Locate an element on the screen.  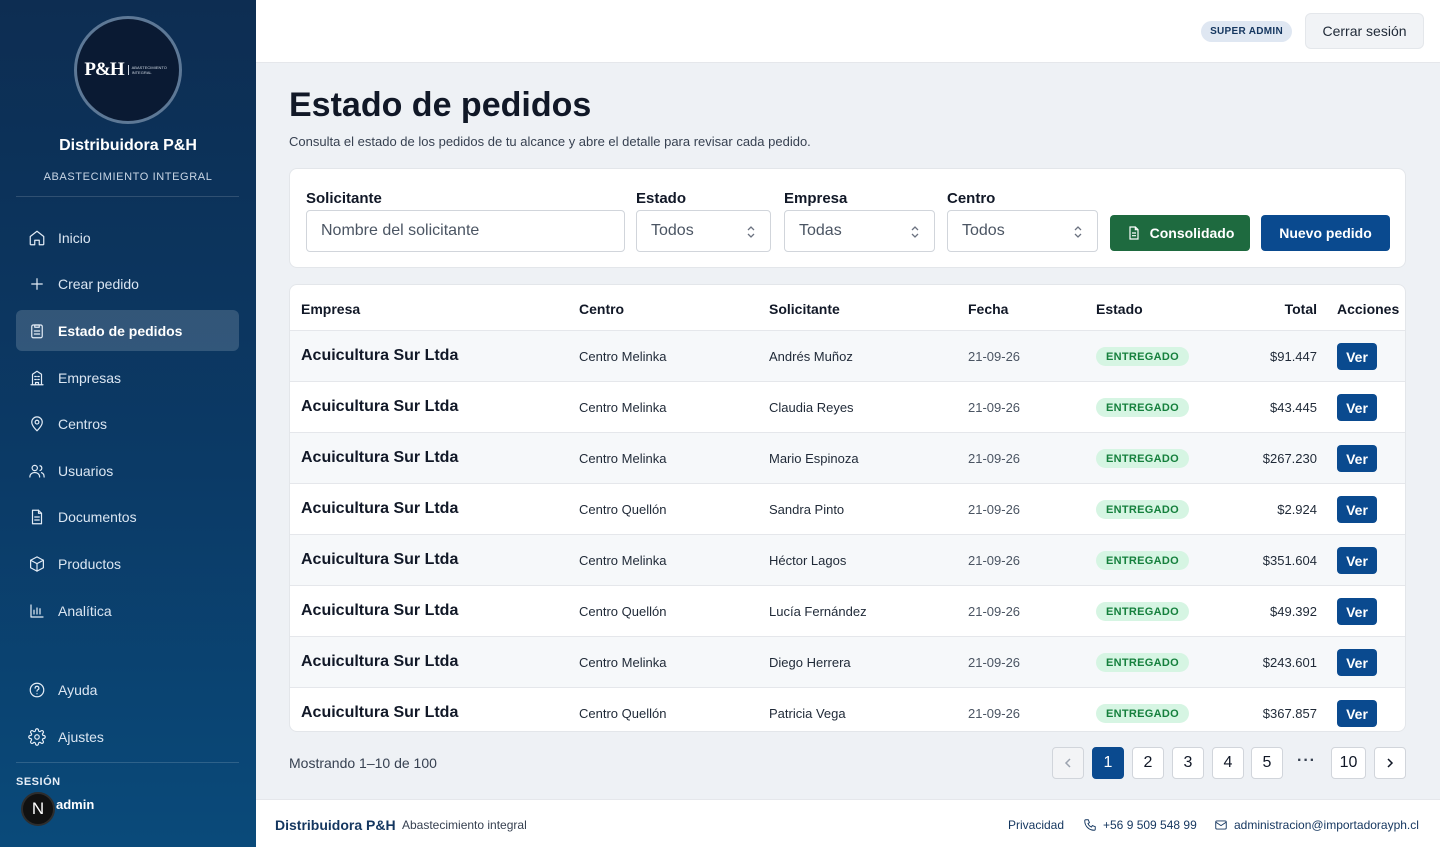
chevron-right-icon is located at coordinates (1390, 763).